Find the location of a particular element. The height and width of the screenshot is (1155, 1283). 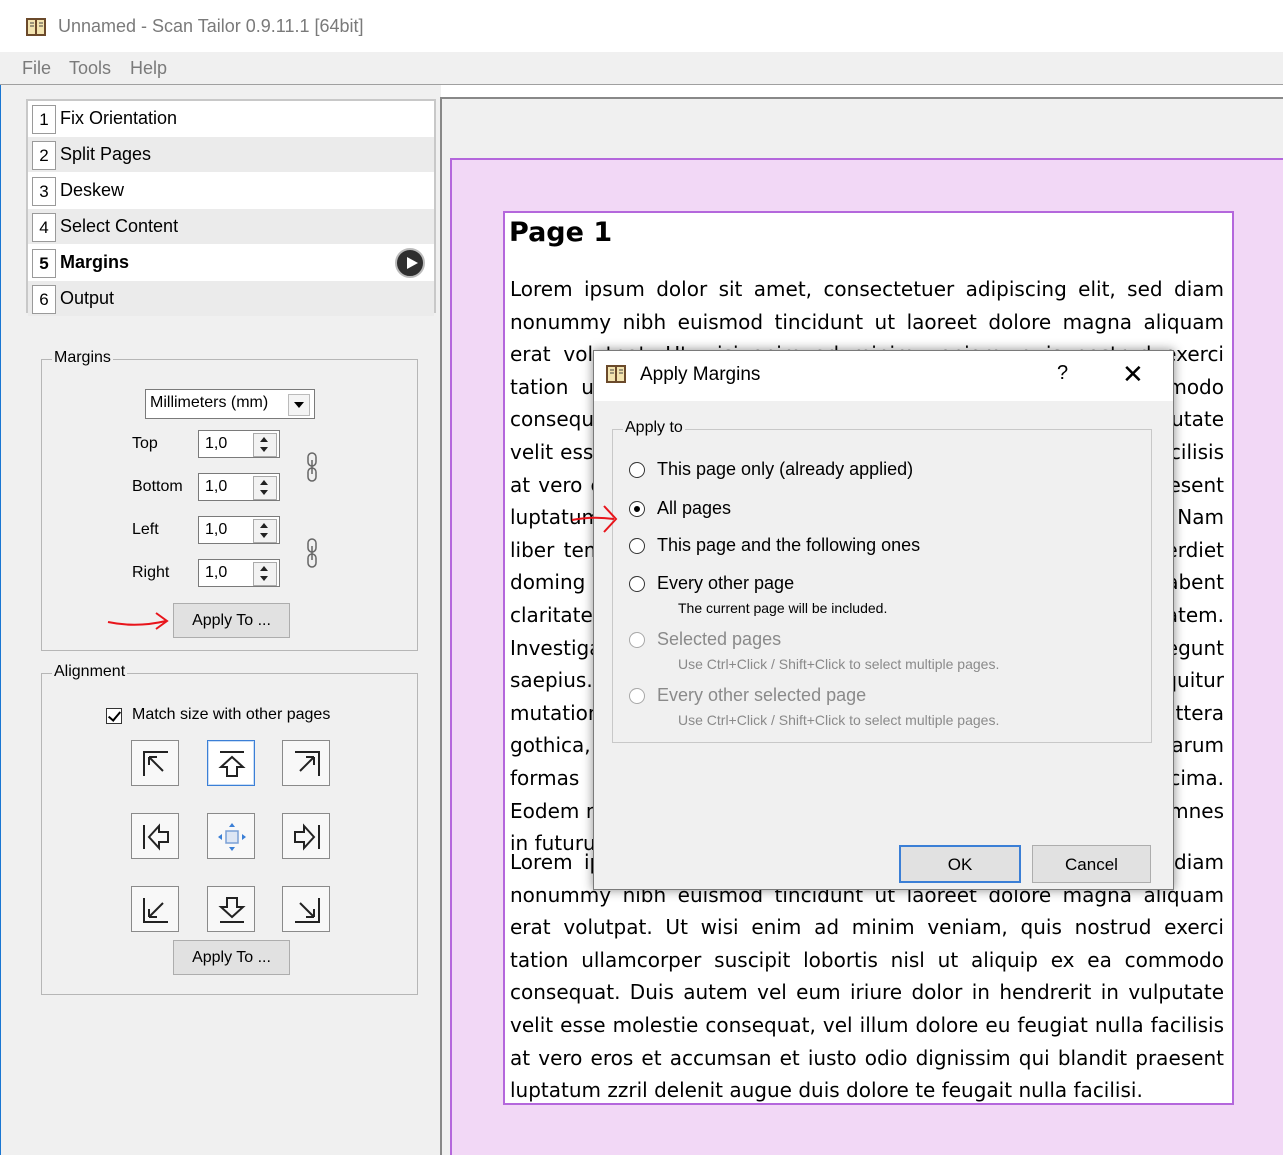

arrow-left-icon is located at coordinates (156, 837).